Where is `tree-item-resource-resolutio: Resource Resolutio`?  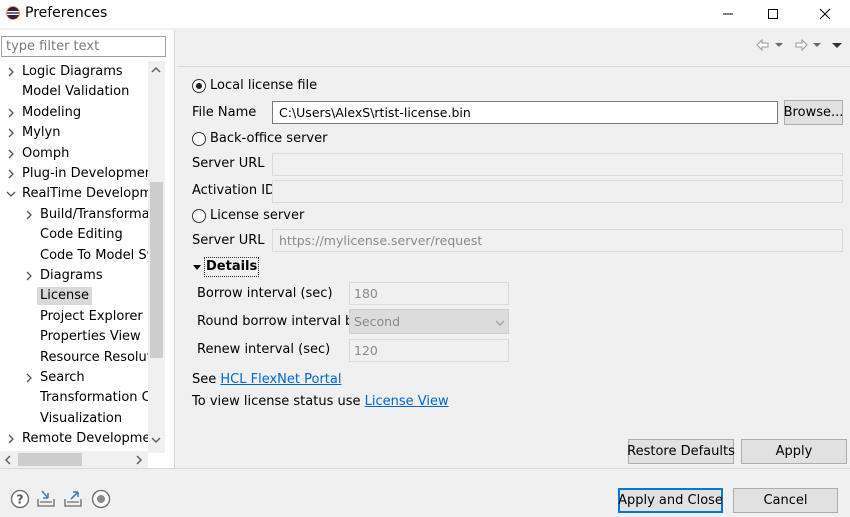
tree-item-resource-resolutio: Resource Resolutio is located at coordinates (74, 358).